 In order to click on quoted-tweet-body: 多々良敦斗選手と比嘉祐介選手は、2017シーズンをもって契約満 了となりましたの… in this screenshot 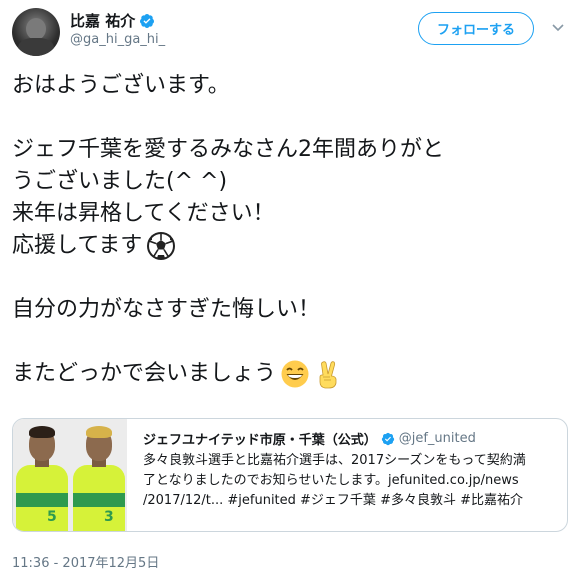, I will do `click(351, 481)`.